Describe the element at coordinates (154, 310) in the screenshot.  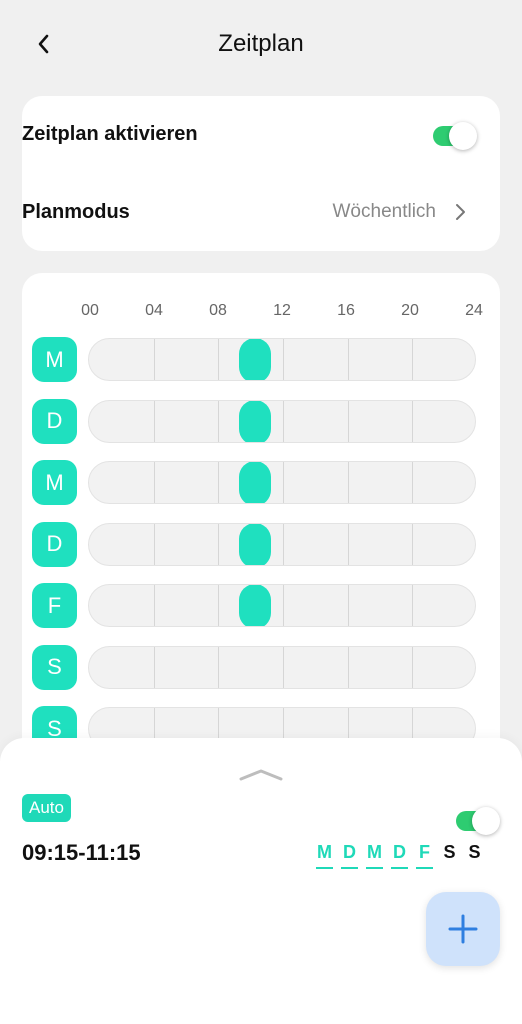
I see `hour-label: 04` at that location.